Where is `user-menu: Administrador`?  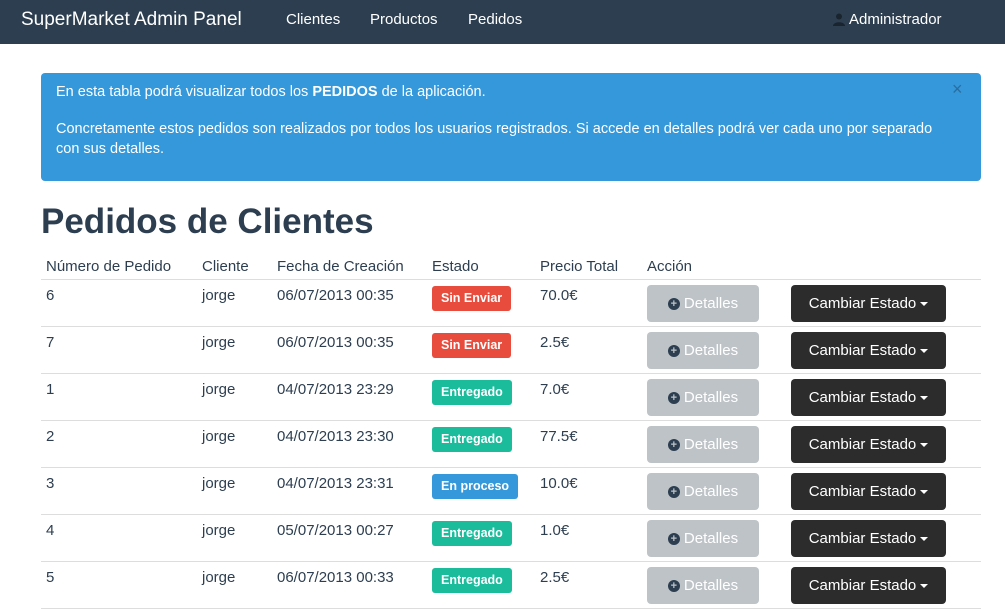 user-menu: Administrador is located at coordinates (887, 19).